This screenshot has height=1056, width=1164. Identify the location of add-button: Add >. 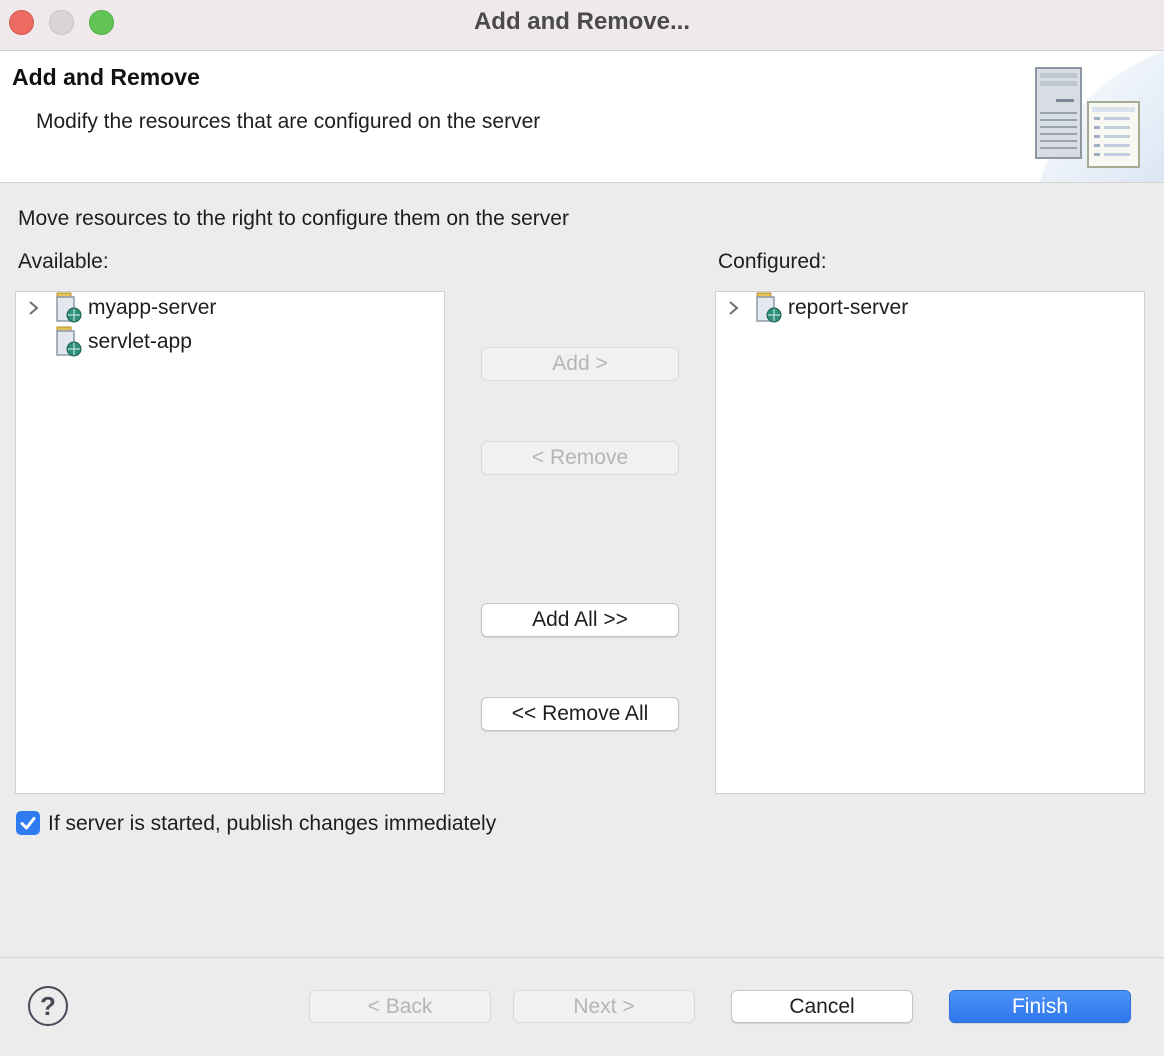
(580, 364).